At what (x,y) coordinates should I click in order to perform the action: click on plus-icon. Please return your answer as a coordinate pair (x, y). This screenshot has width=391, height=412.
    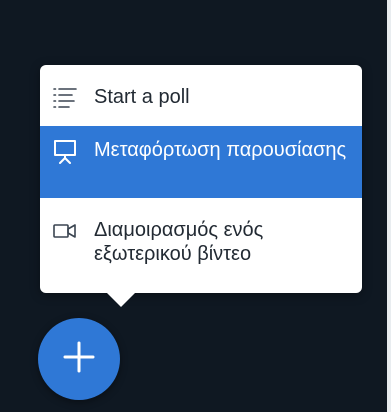
    Looking at the image, I should click on (79, 359).